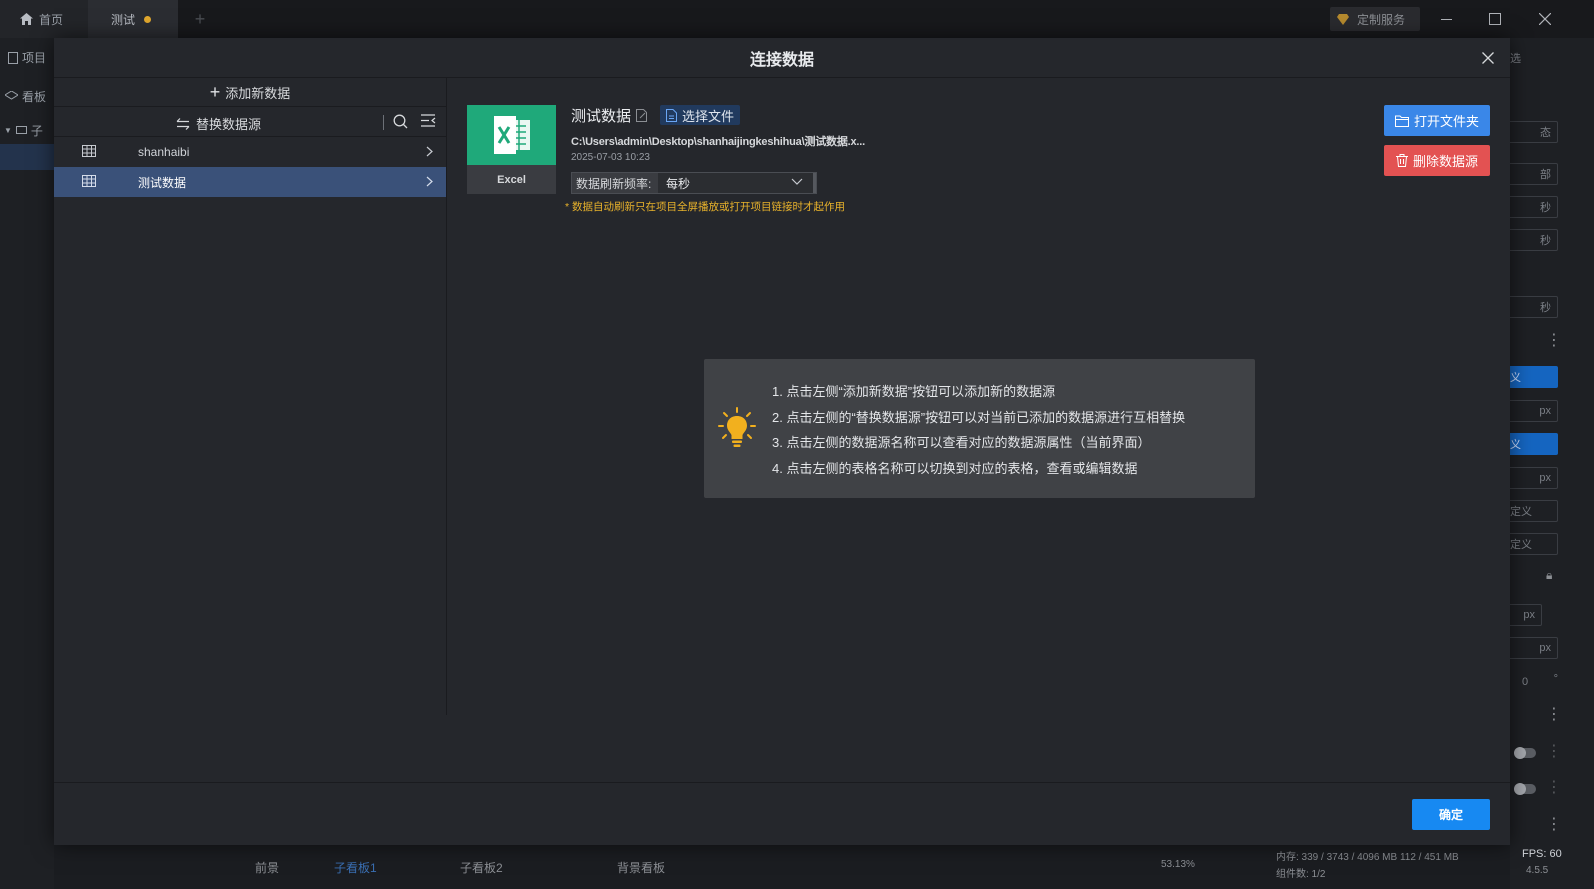 This screenshot has height=889, width=1594. What do you see at coordinates (229, 124) in the screenshot?
I see `replace-datasource-label: 替换数据源` at bounding box center [229, 124].